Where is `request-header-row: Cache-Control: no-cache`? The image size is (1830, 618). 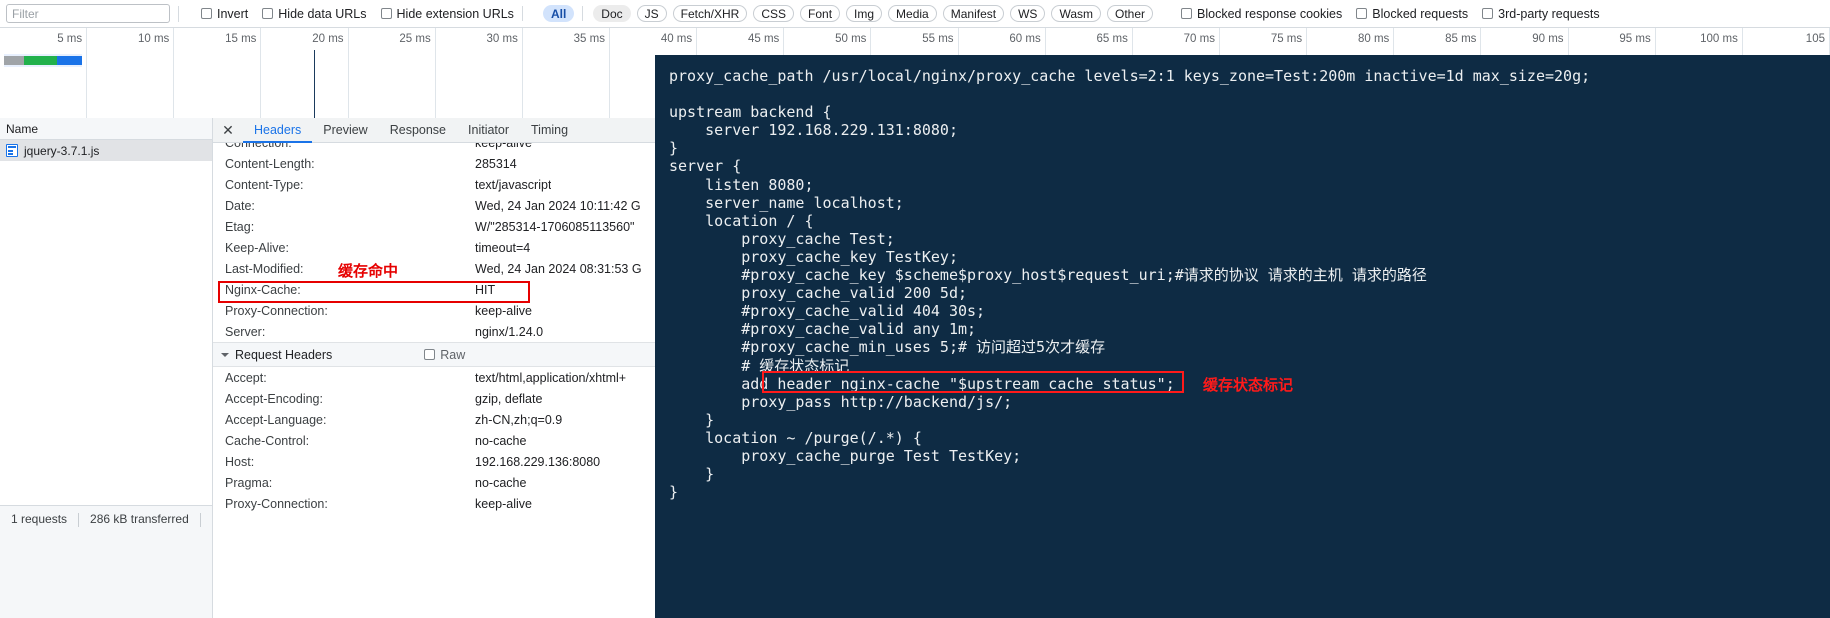
request-header-row: Cache-Control: no-cache is located at coordinates (434, 440).